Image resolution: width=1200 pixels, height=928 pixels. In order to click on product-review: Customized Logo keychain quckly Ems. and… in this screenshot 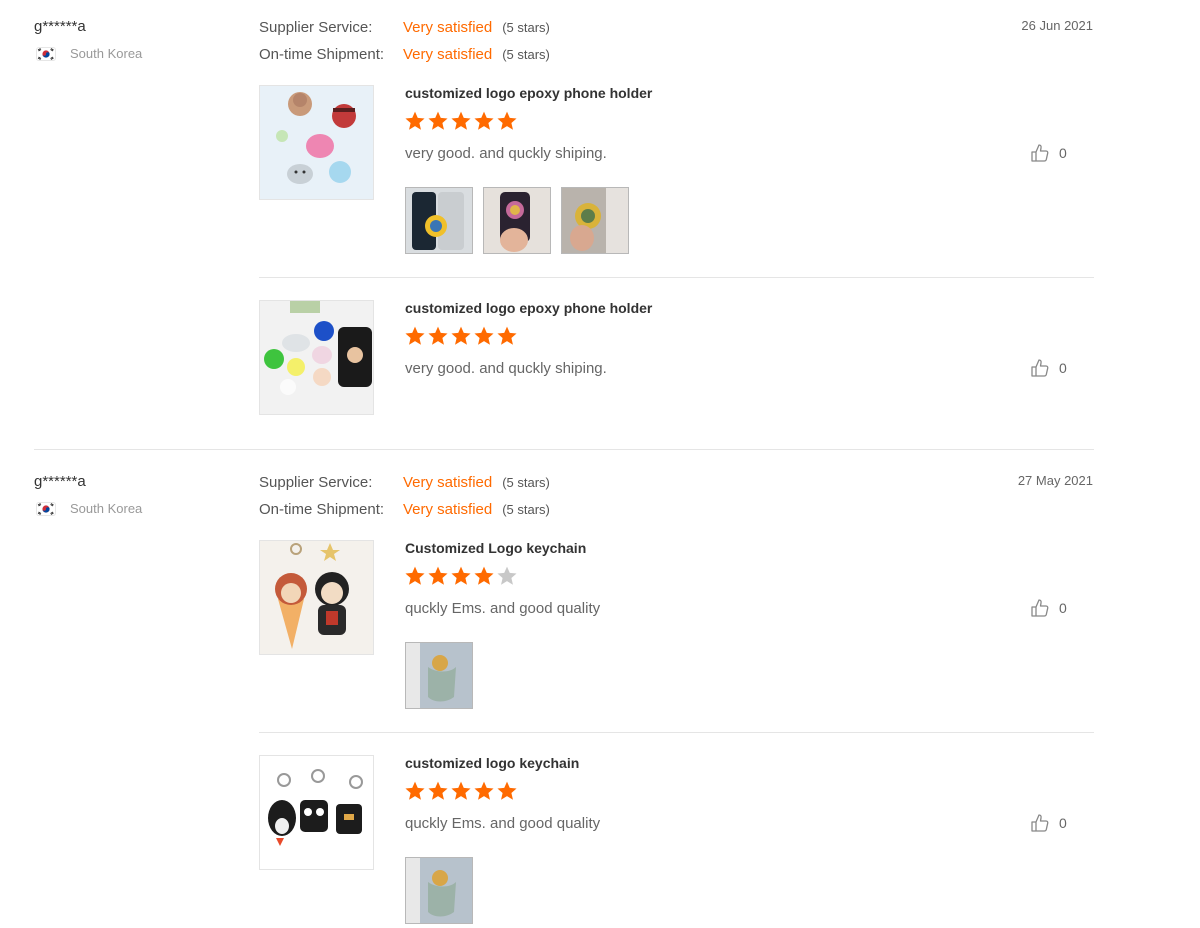, I will do `click(676, 630)`.